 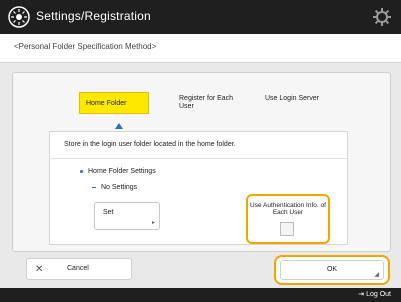 What do you see at coordinates (288, 209) in the screenshot?
I see `use-auth-info-label: Use Authentication Info. of Each User` at bounding box center [288, 209].